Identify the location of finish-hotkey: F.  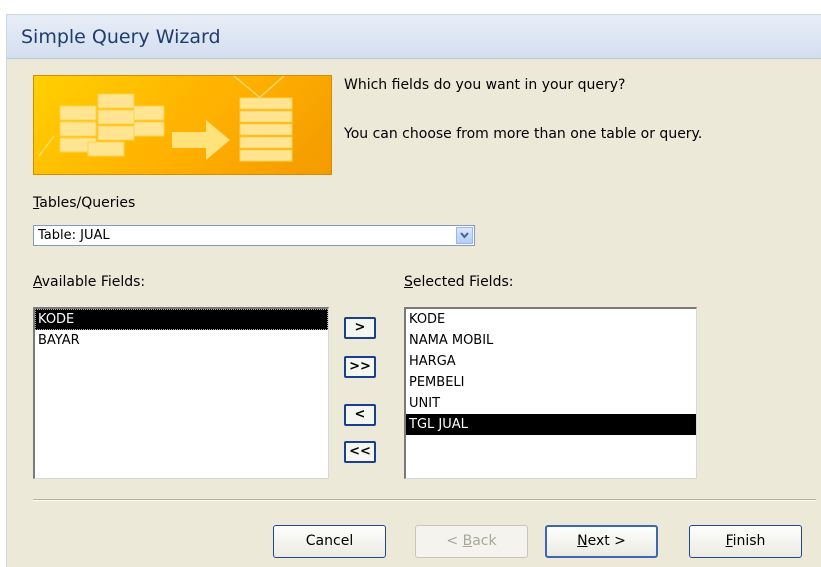
(729, 541).